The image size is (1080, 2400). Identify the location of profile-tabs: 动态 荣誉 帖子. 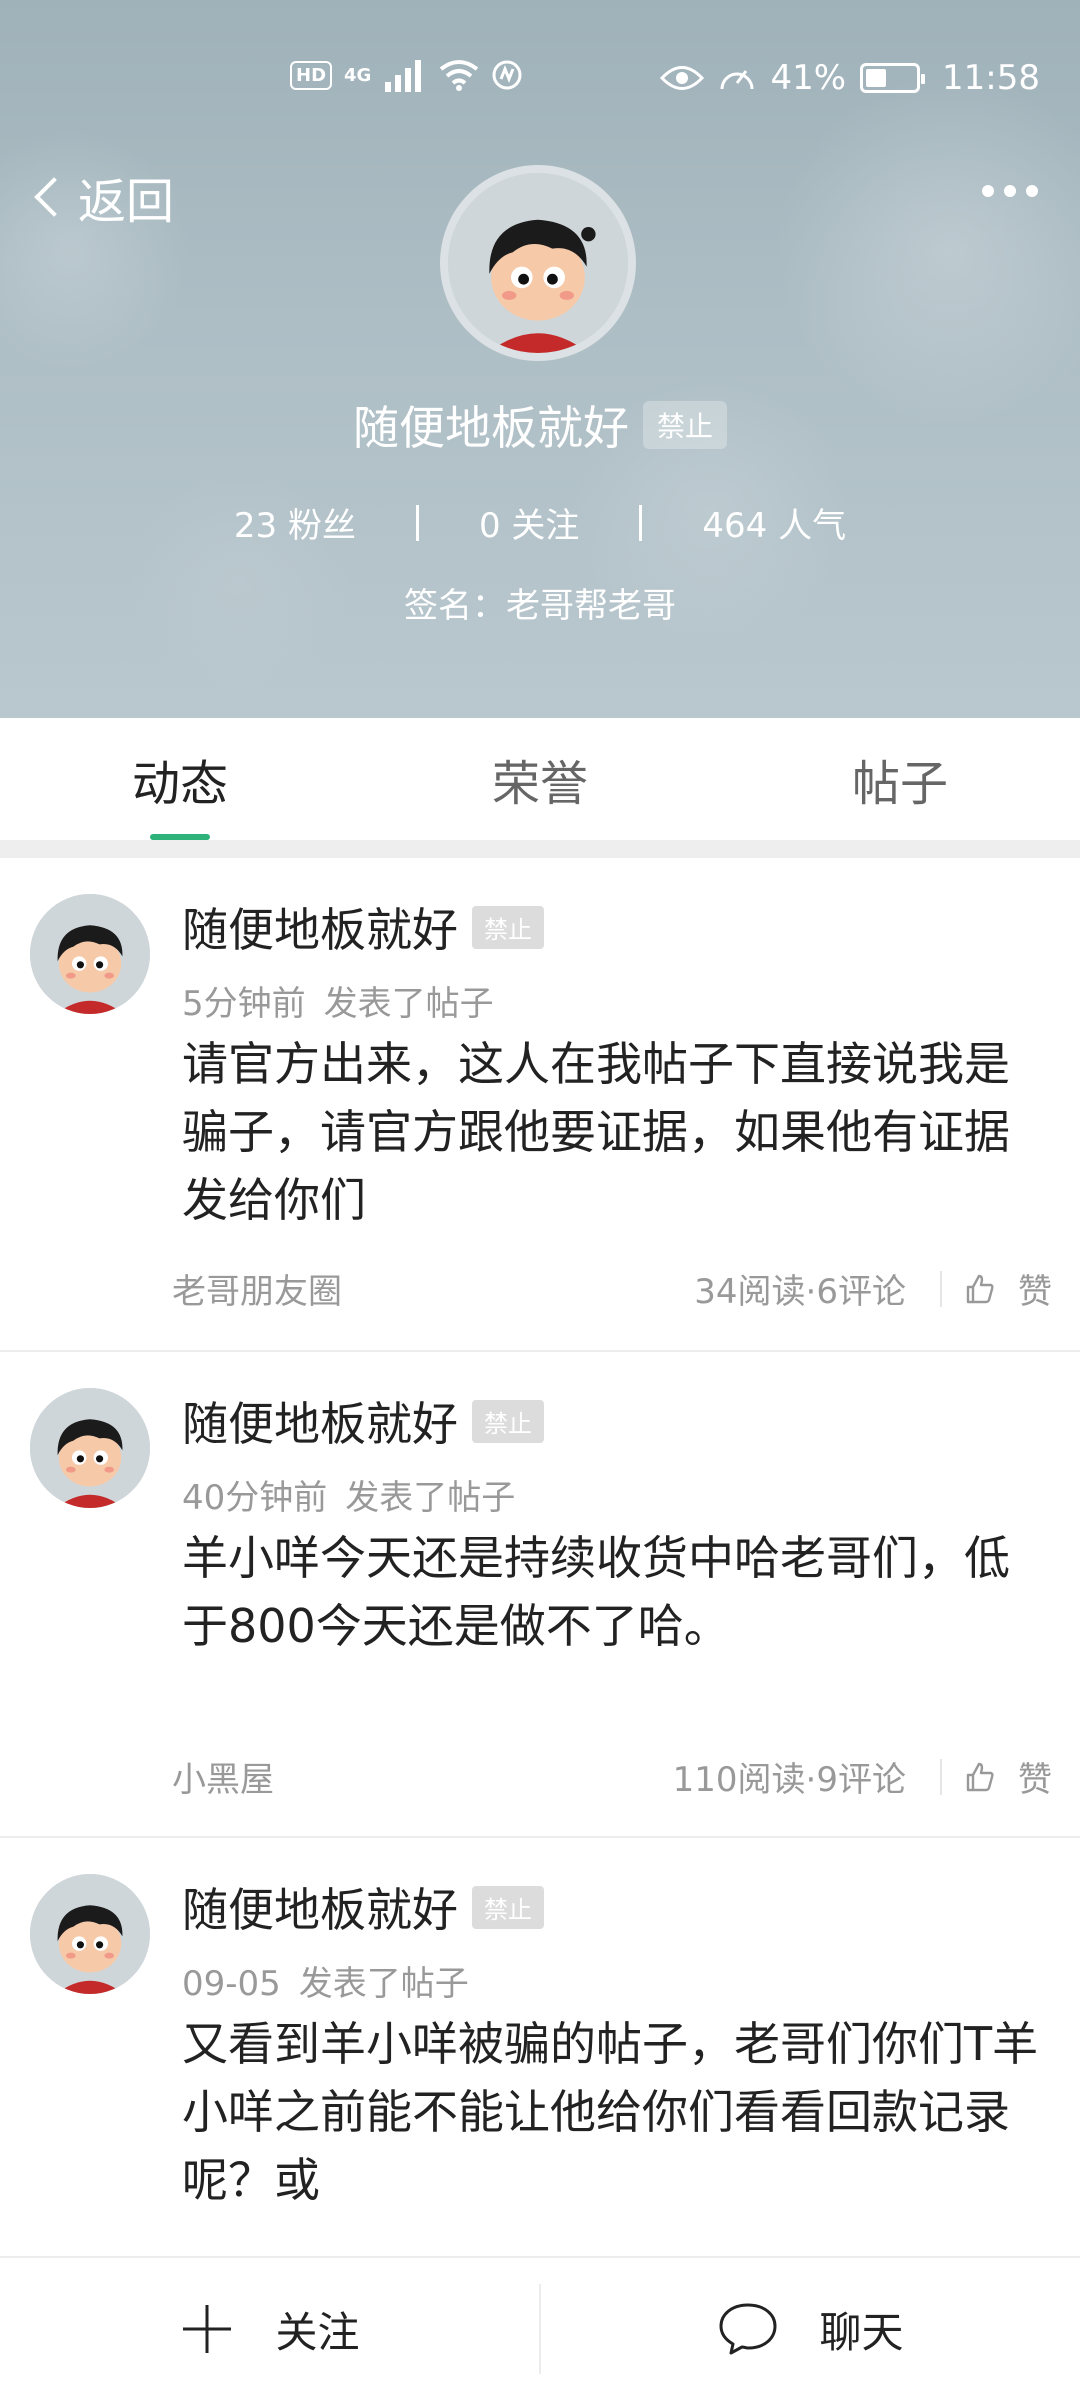
(540, 779).